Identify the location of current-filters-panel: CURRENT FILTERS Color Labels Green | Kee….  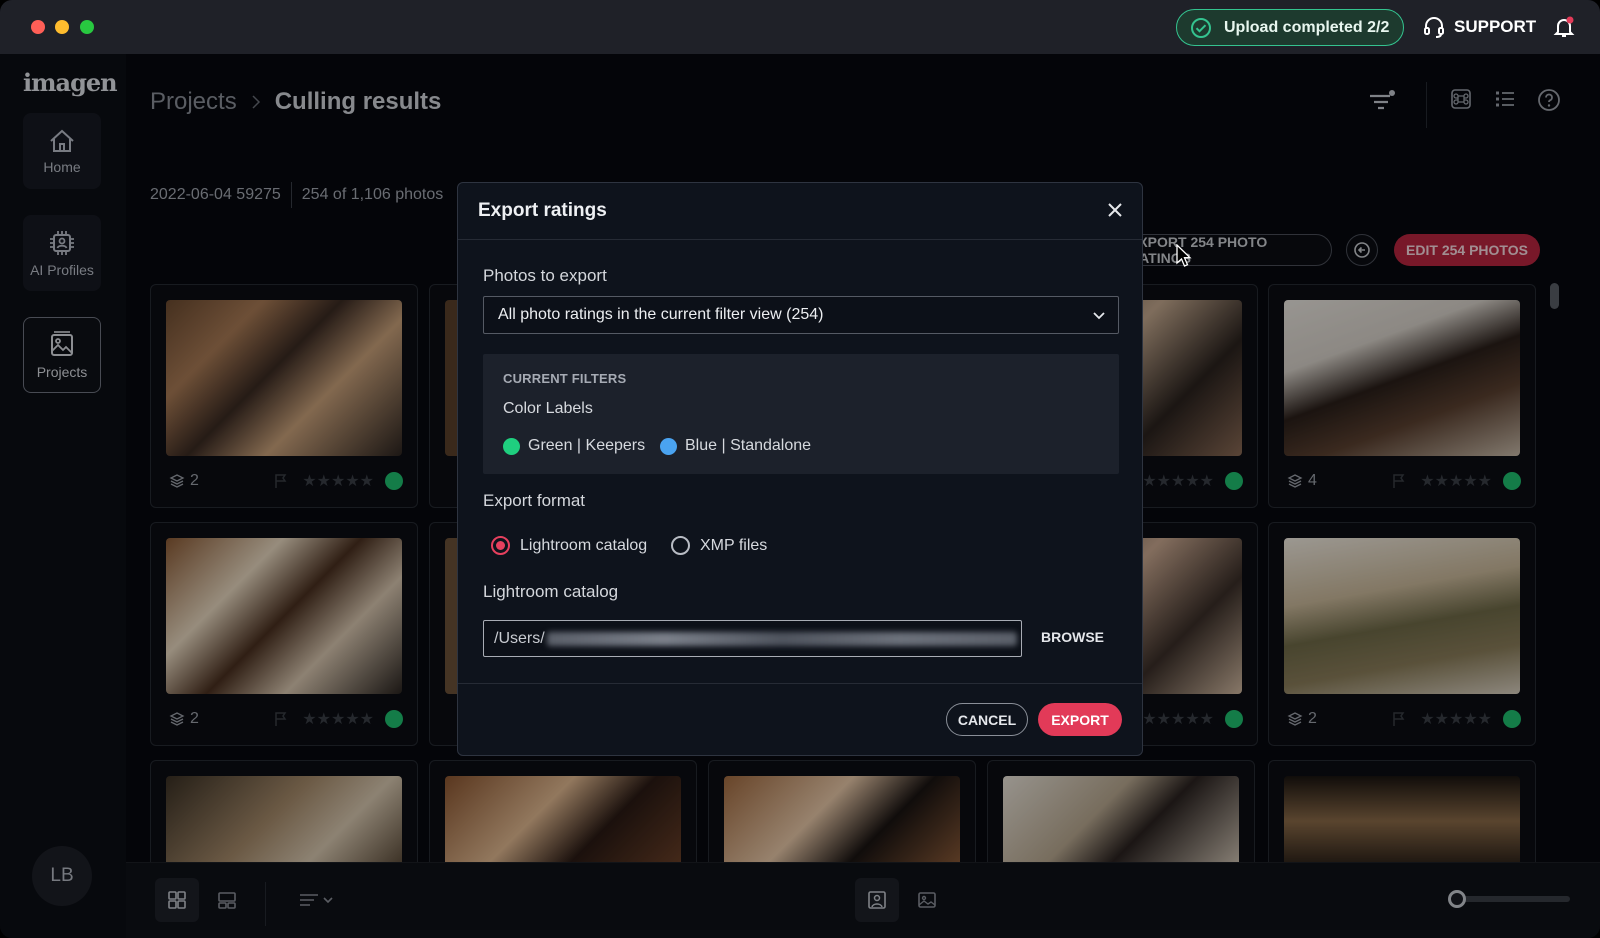
(801, 414).